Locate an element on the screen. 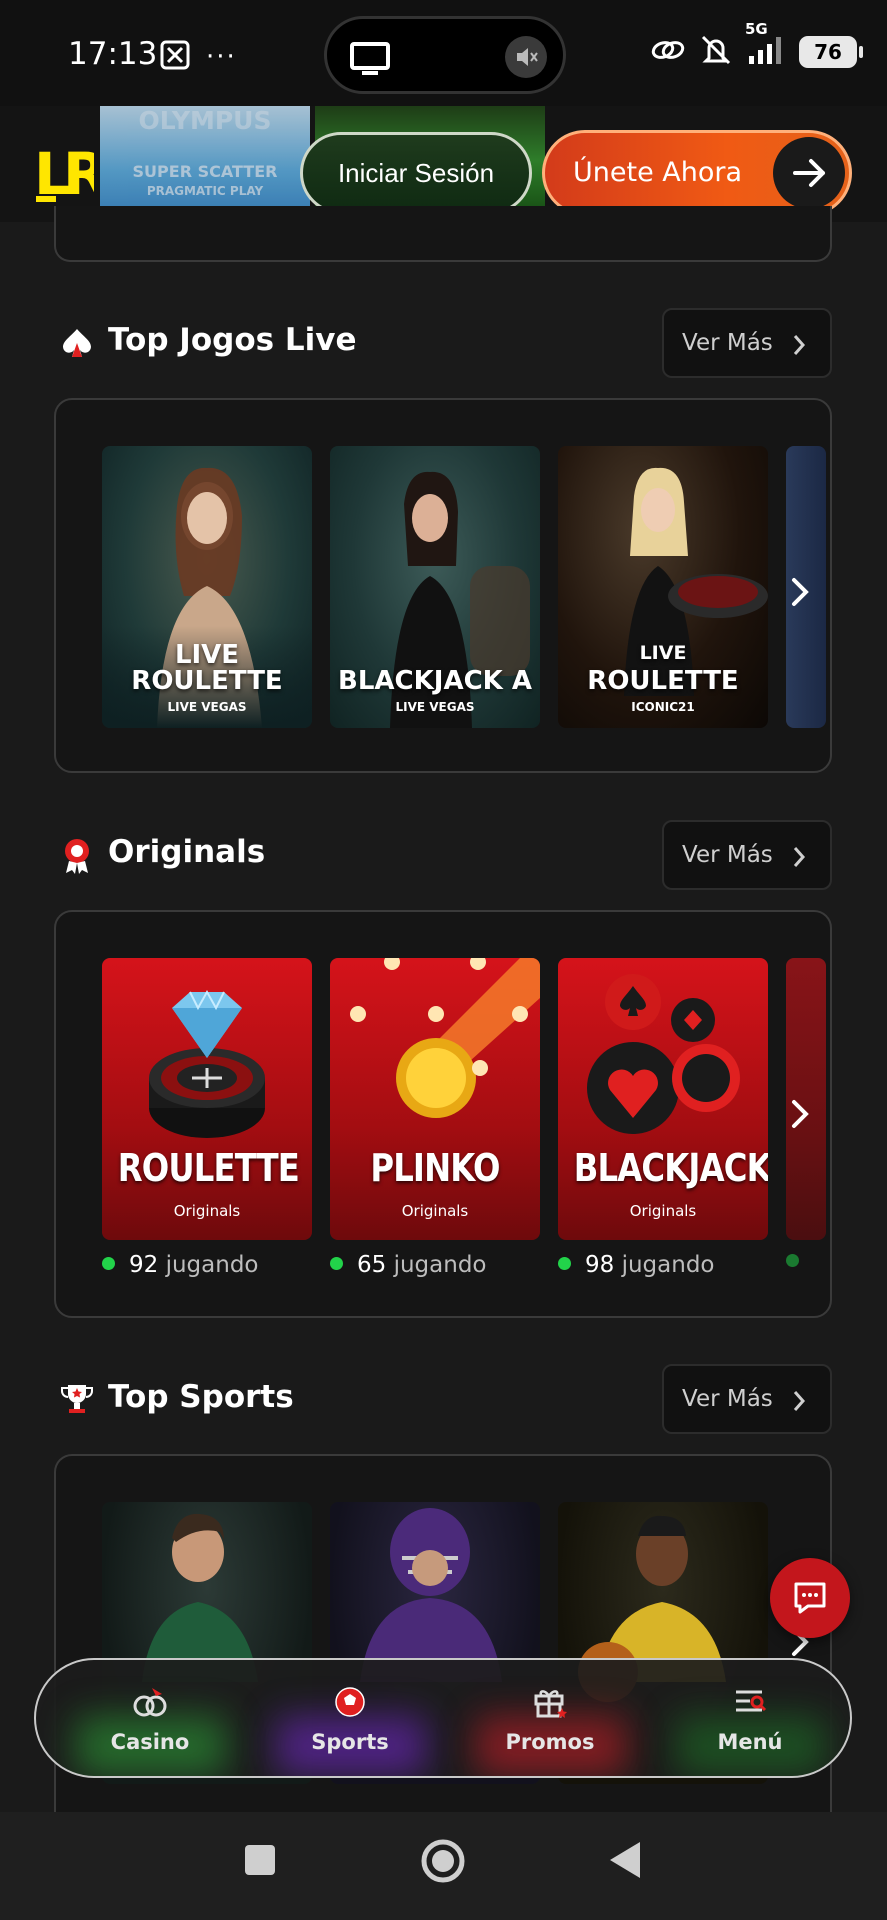 The image size is (887, 1920). status-bar: 17:13 ··· 5G 76 is located at coordinates (443, 53).